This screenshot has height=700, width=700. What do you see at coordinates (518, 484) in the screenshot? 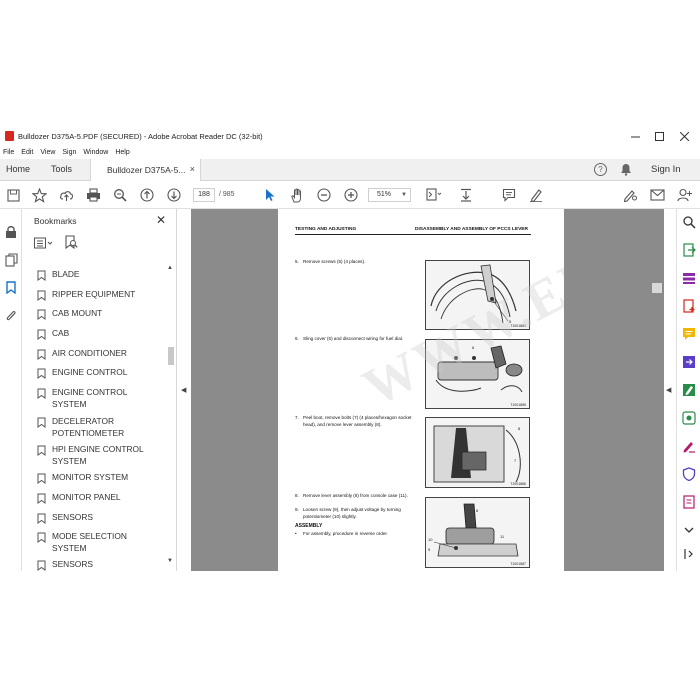
I see `figure-code: TJ001886` at bounding box center [518, 484].